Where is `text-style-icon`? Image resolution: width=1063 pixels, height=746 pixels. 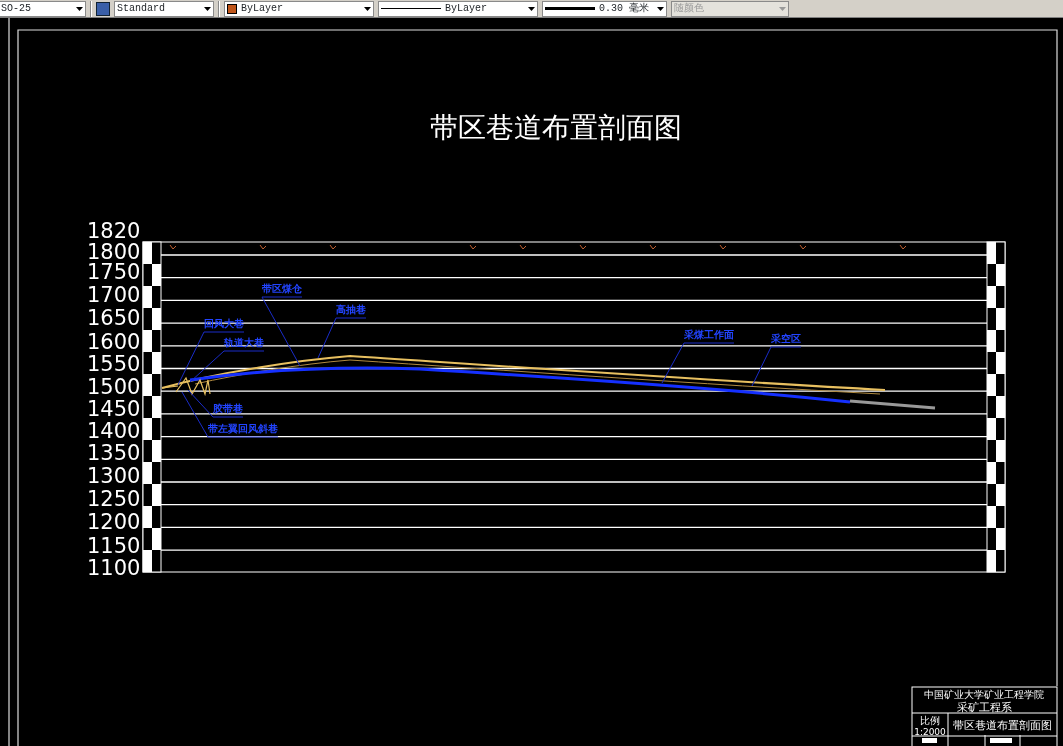 text-style-icon is located at coordinates (103, 8).